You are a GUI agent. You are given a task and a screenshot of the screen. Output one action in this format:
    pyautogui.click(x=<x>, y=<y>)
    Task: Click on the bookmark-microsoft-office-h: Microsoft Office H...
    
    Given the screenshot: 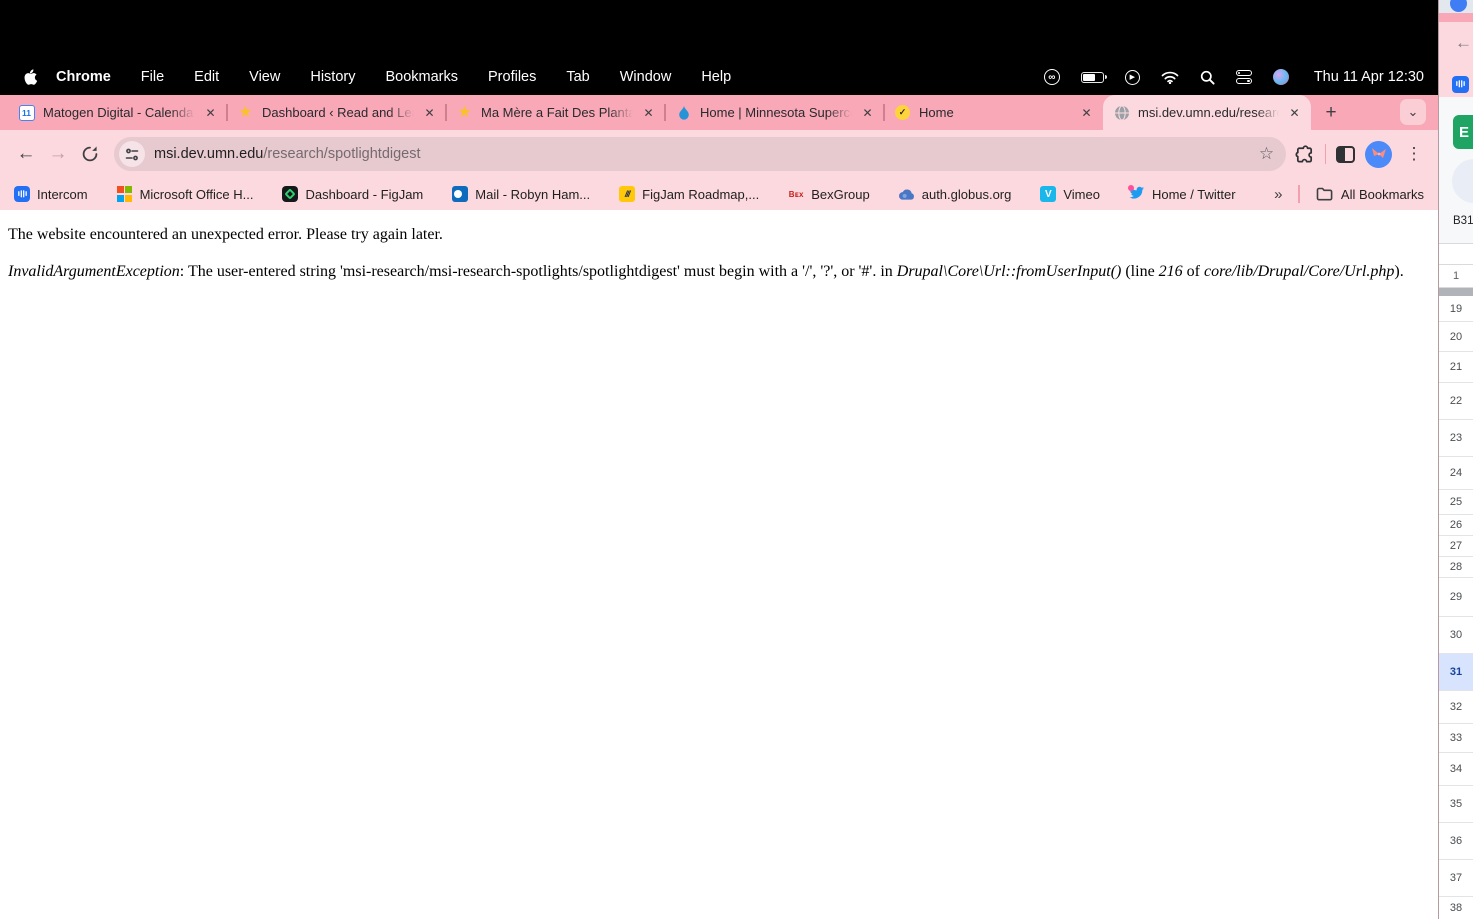 What is the action you would take?
    pyautogui.click(x=185, y=194)
    